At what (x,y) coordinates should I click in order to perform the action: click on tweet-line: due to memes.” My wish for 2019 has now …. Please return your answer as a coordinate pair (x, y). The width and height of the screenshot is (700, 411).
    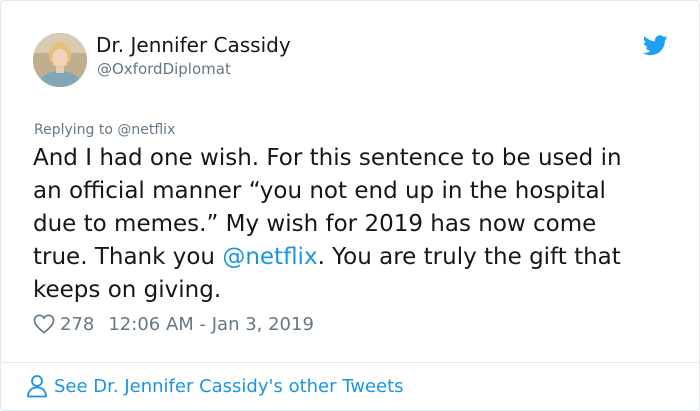
    Looking at the image, I should click on (315, 224).